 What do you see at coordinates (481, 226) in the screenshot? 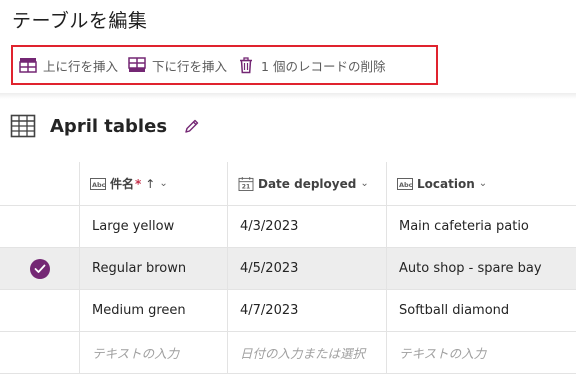
I see `cell-location: Main cafeteria patio` at bounding box center [481, 226].